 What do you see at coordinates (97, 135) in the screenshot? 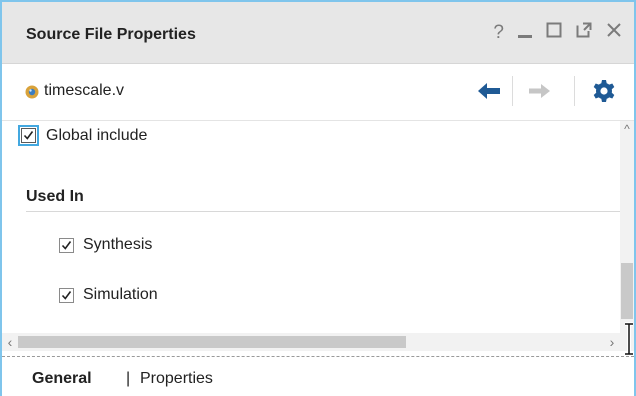
I see `global-include-label: Global include` at bounding box center [97, 135].